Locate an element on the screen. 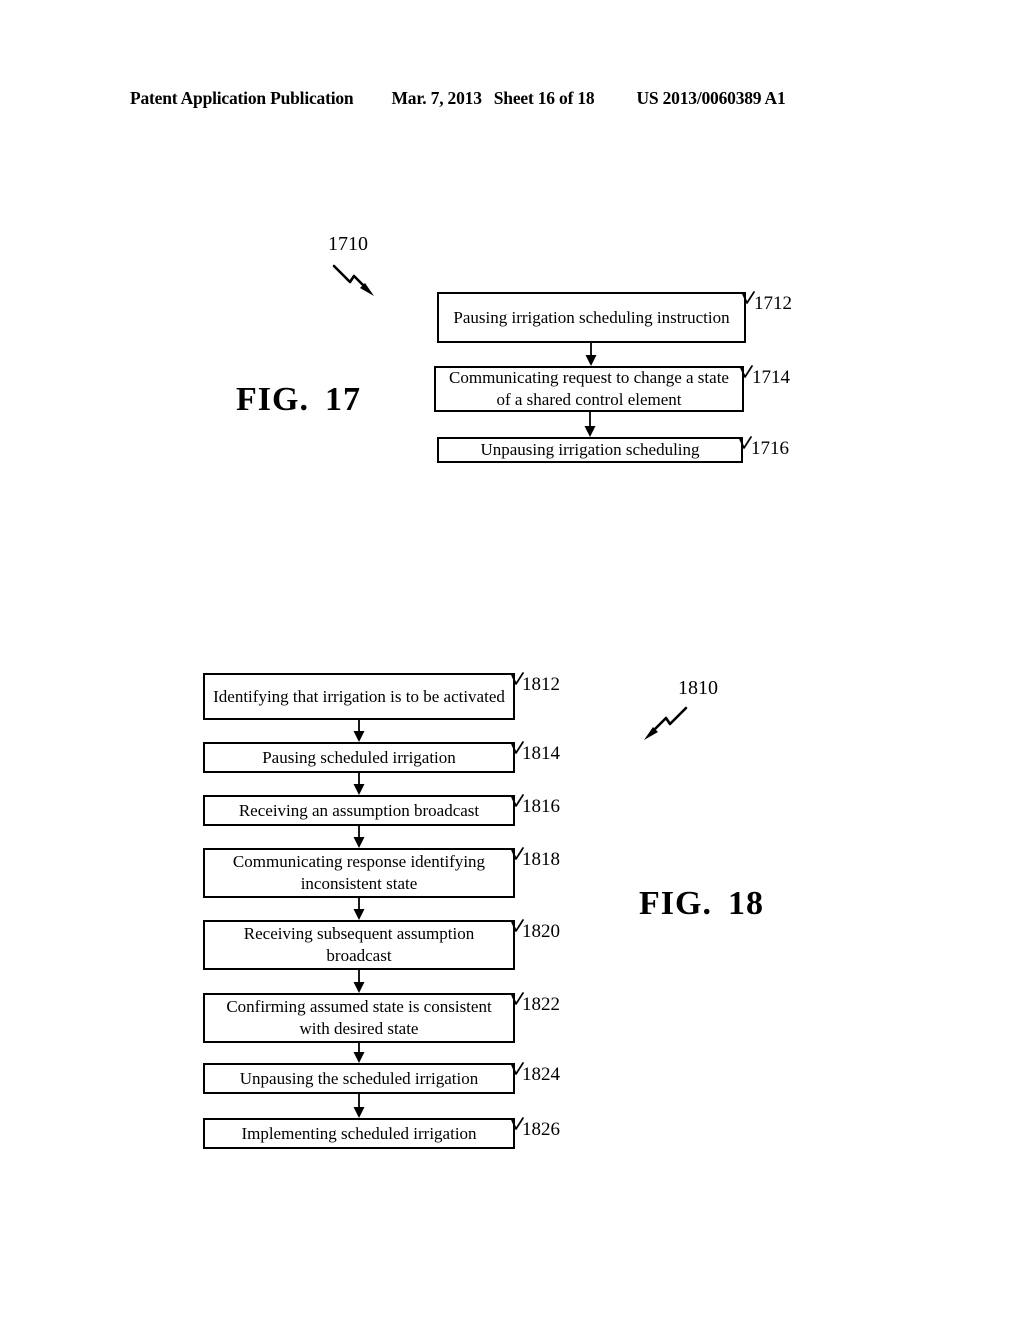 The image size is (1024, 1320). fig17-ref-number-1716: 1716 is located at coordinates (770, 448).